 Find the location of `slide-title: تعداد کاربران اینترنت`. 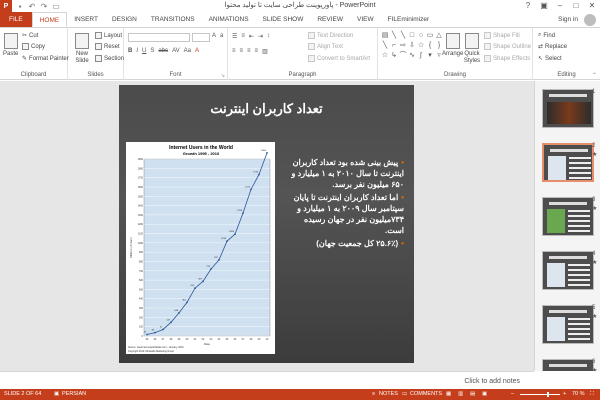

slide-title: تعداد کاربران اینترنت is located at coordinates (266, 109).